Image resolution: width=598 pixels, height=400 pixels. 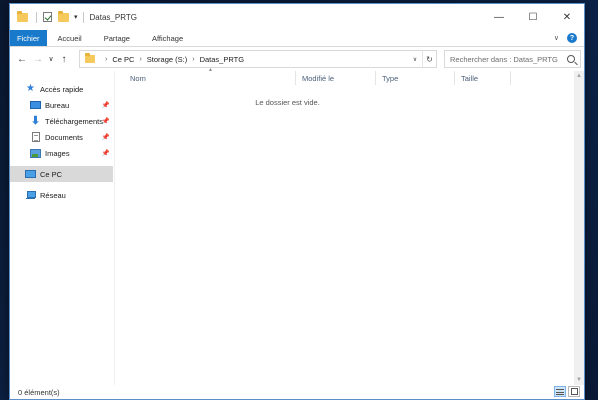 What do you see at coordinates (560, 391) in the screenshot?
I see `details-view-icon` at bounding box center [560, 391].